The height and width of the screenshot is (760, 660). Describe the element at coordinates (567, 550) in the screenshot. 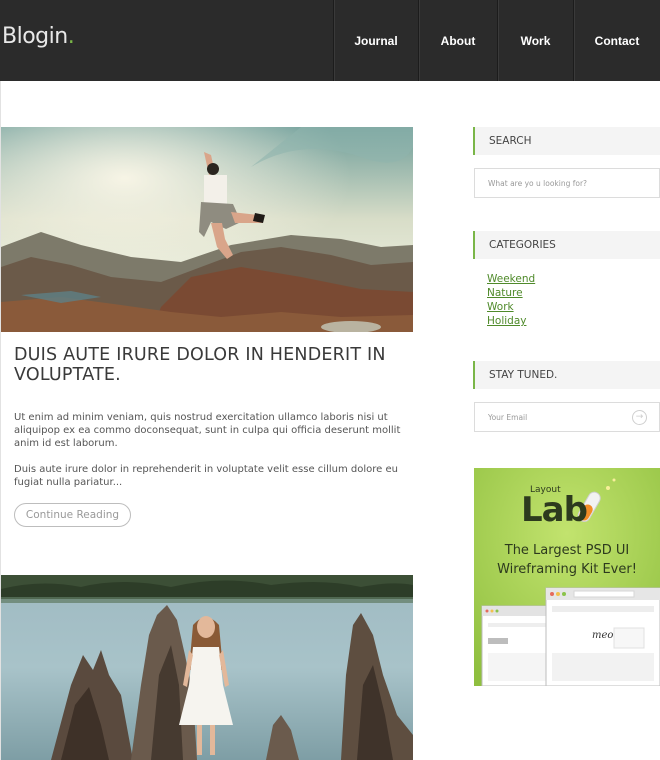

I see `ad-tagline-line1: The Largest PSD UI` at that location.